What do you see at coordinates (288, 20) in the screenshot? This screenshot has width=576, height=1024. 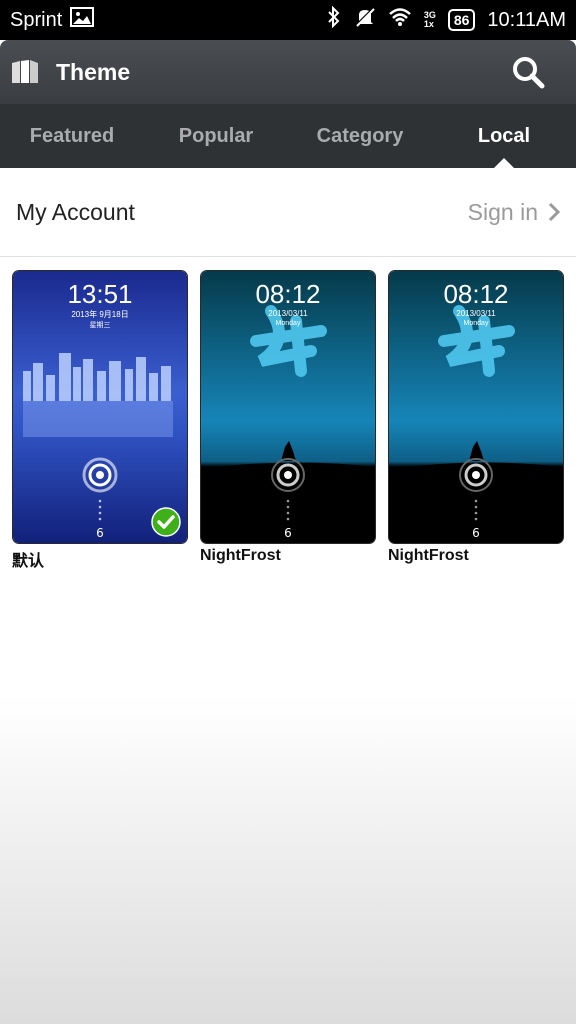 I see `status-bar: Sprint 3G 1x 86 10:11AM` at bounding box center [288, 20].